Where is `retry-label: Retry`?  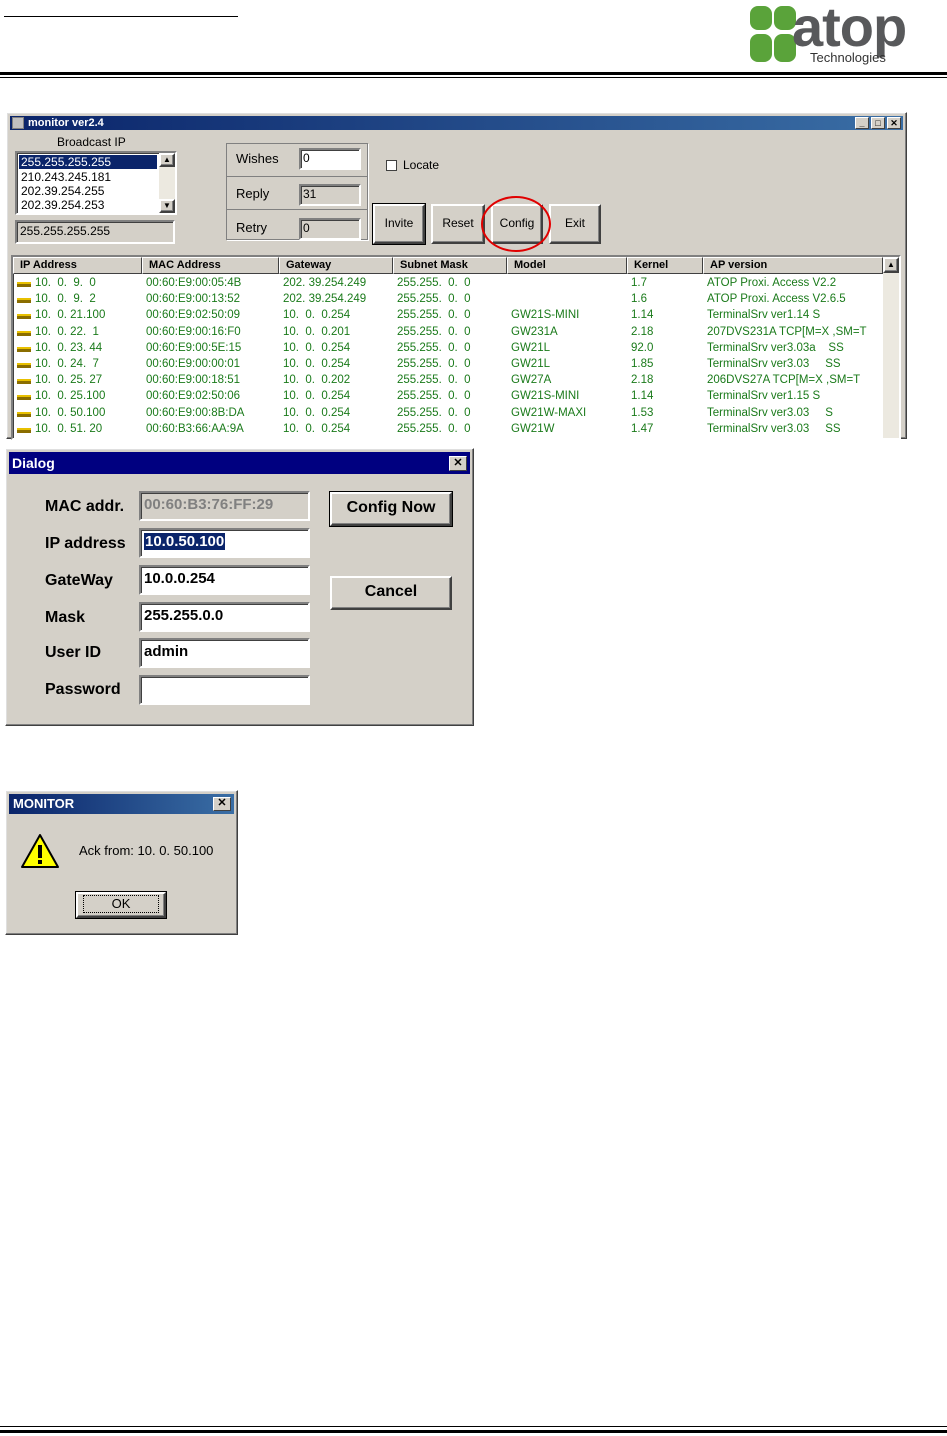 retry-label: Retry is located at coordinates (252, 227).